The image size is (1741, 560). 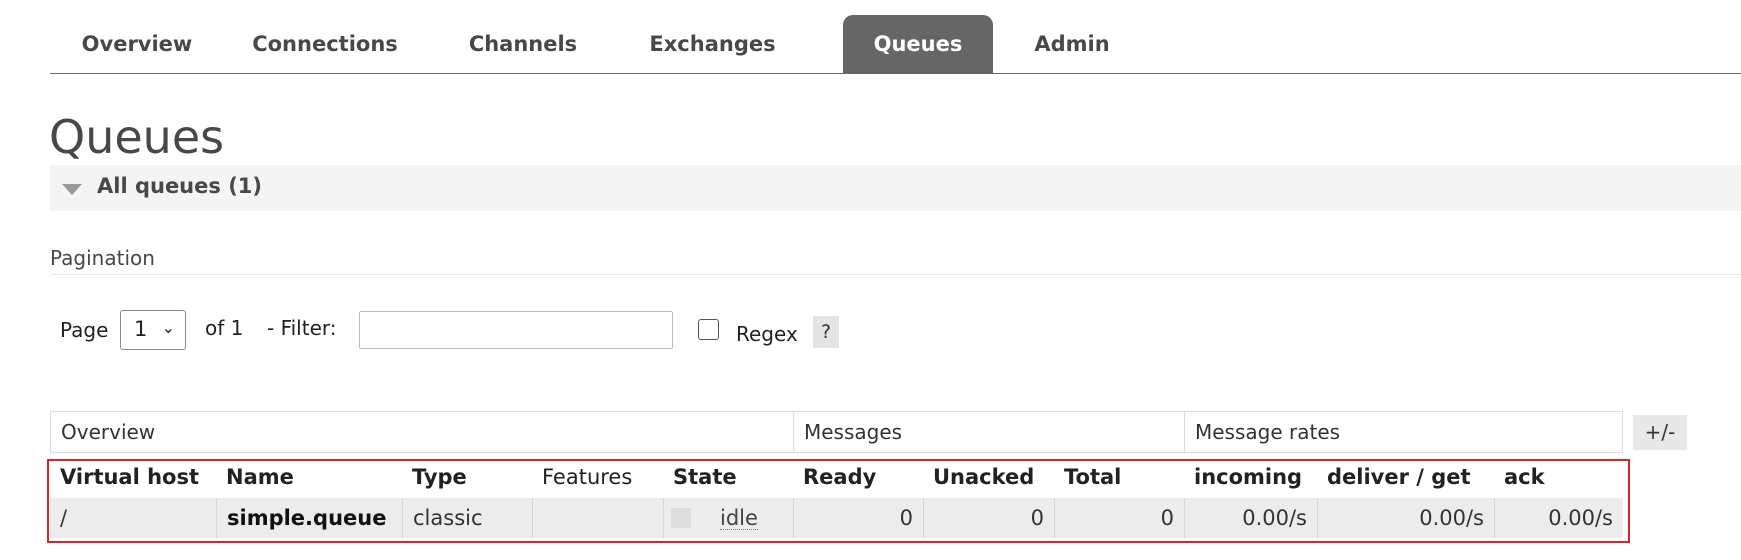 I want to click on column-header-state: State, so click(x=700, y=477).